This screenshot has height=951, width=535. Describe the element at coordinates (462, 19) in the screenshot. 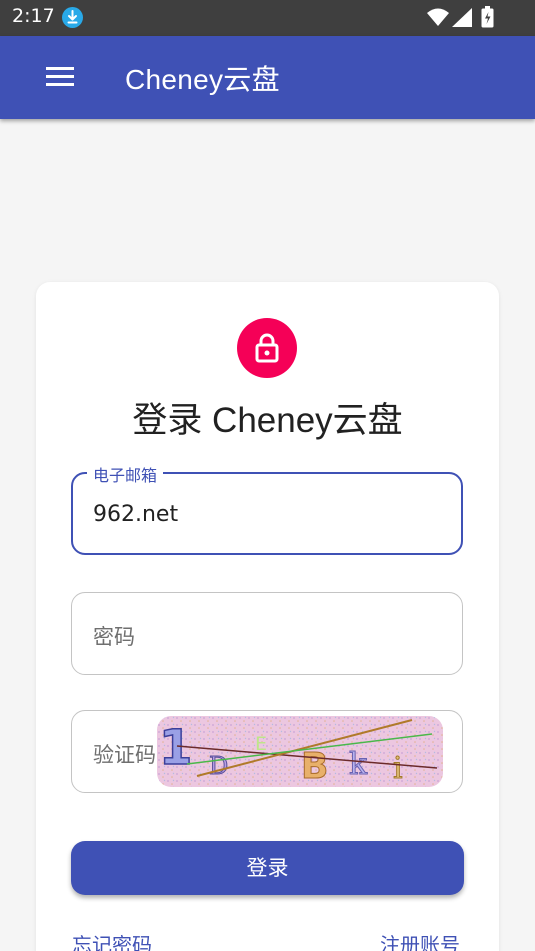

I see `signal-icon` at that location.